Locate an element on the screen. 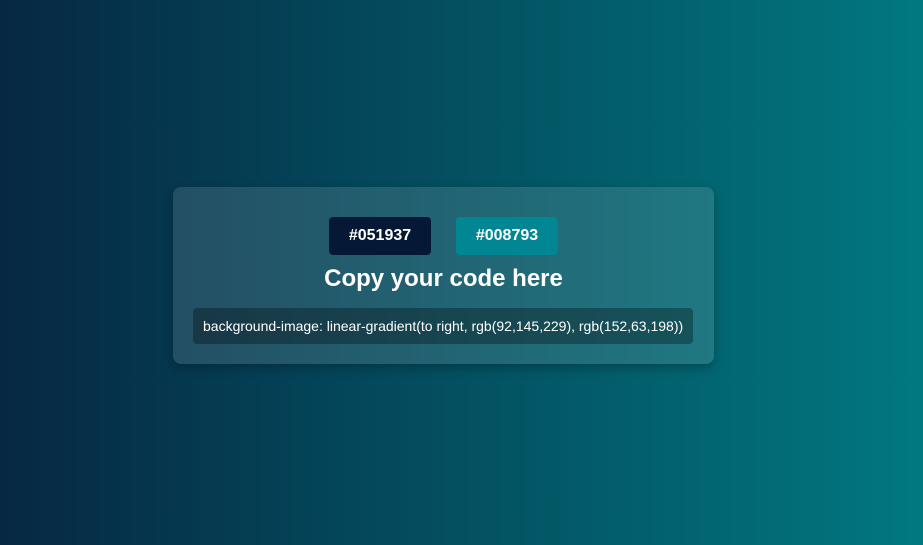  color-1-button: #051937 is located at coordinates (380, 236).